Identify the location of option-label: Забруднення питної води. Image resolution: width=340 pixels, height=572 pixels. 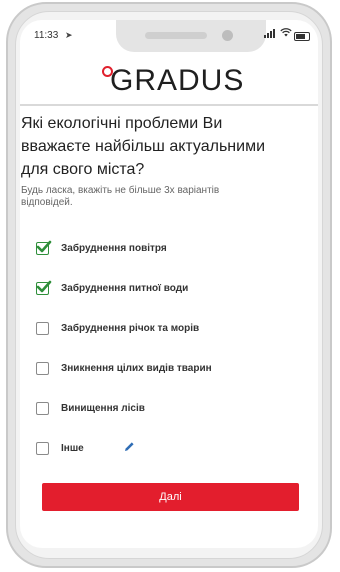
(125, 288).